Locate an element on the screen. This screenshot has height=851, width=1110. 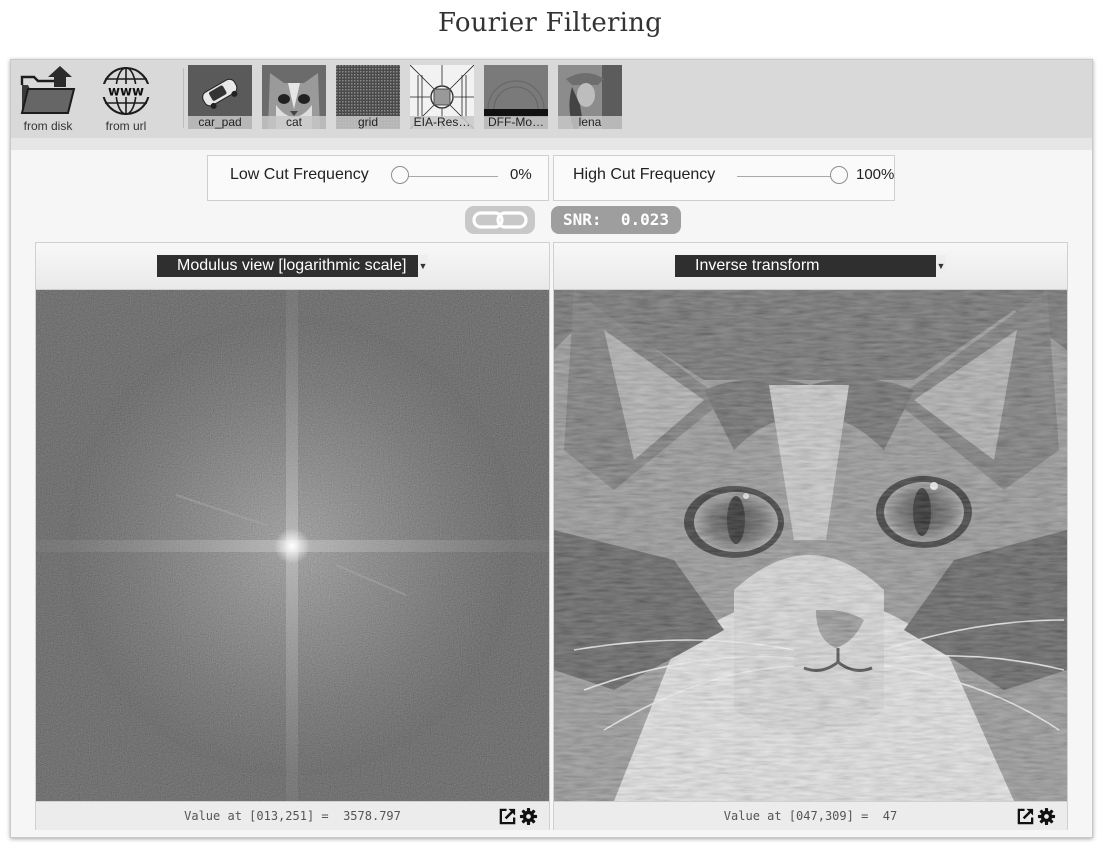
right-view-select: Inverse transform ▼ is located at coordinates (810, 266).